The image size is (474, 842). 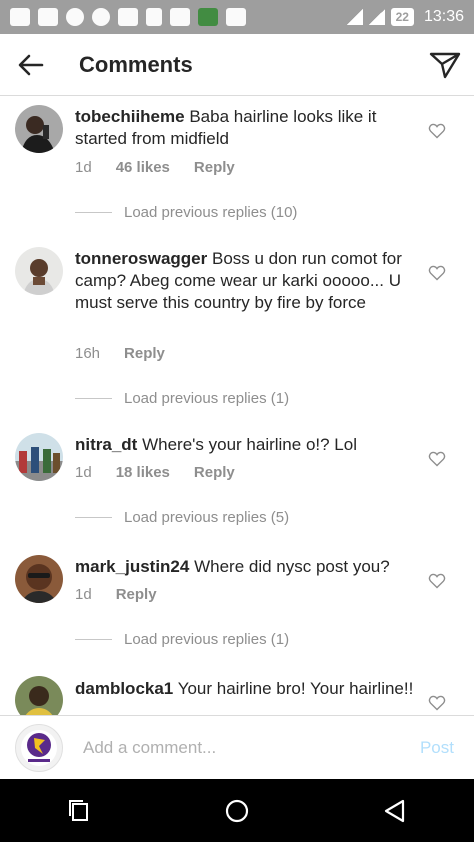 I want to click on my-avatar, so click(x=39, y=747).